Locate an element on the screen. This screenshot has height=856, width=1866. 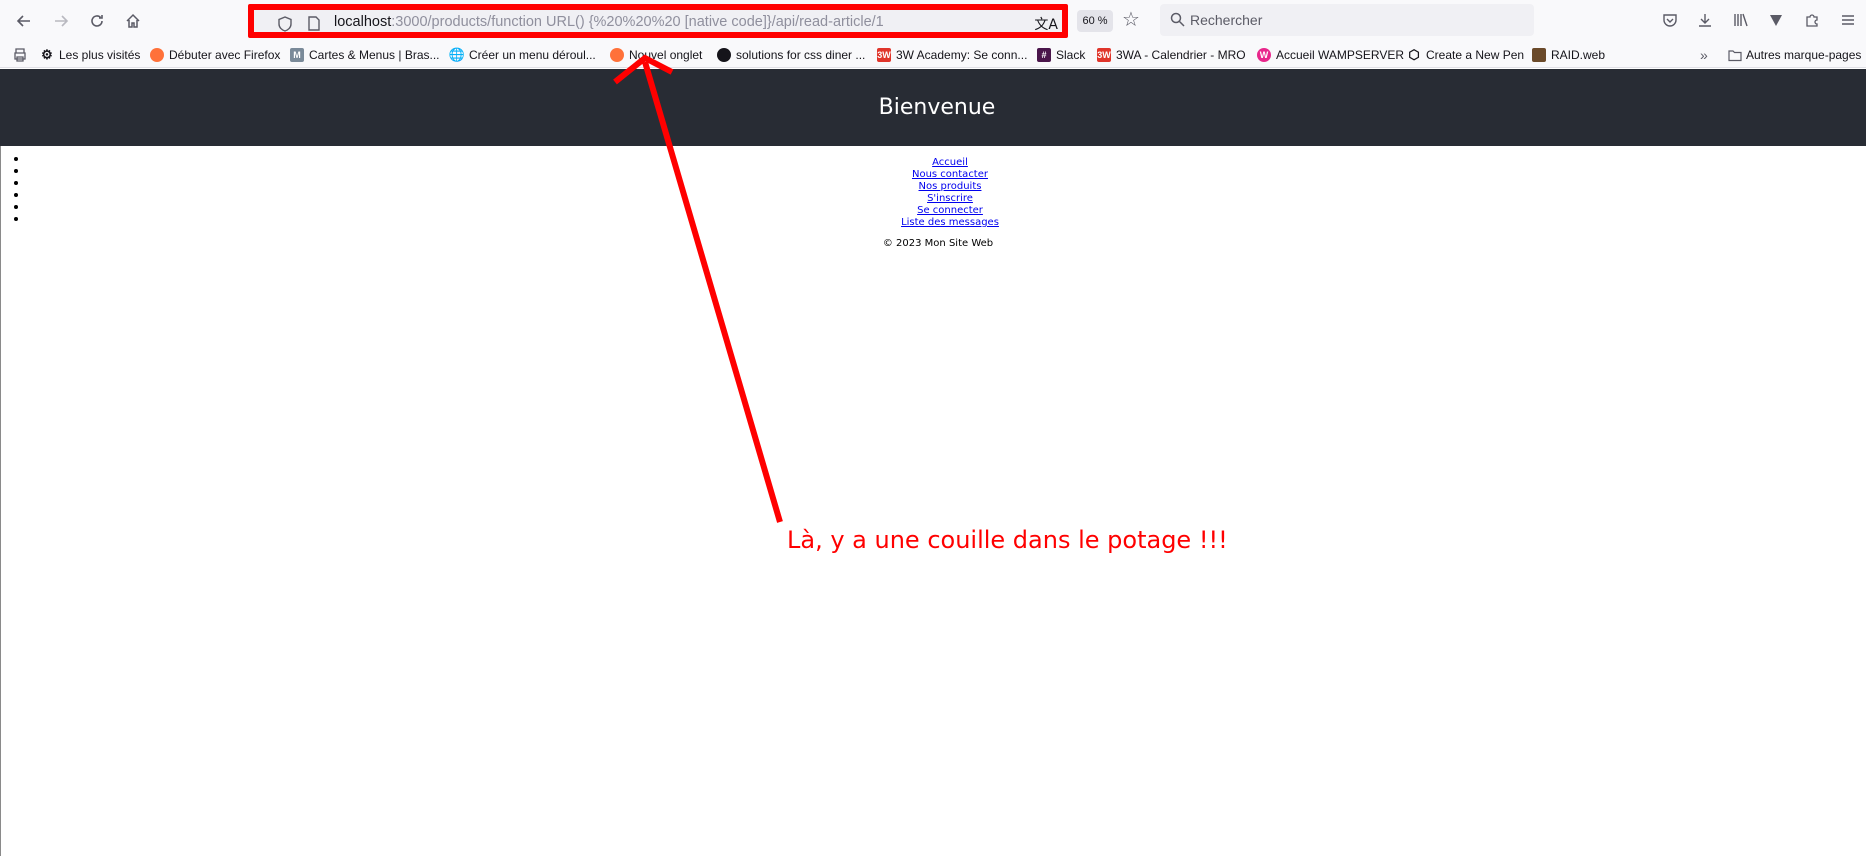
bookmark-item: 3W 3WA - Calendrier - MRO is located at coordinates (1171, 55).